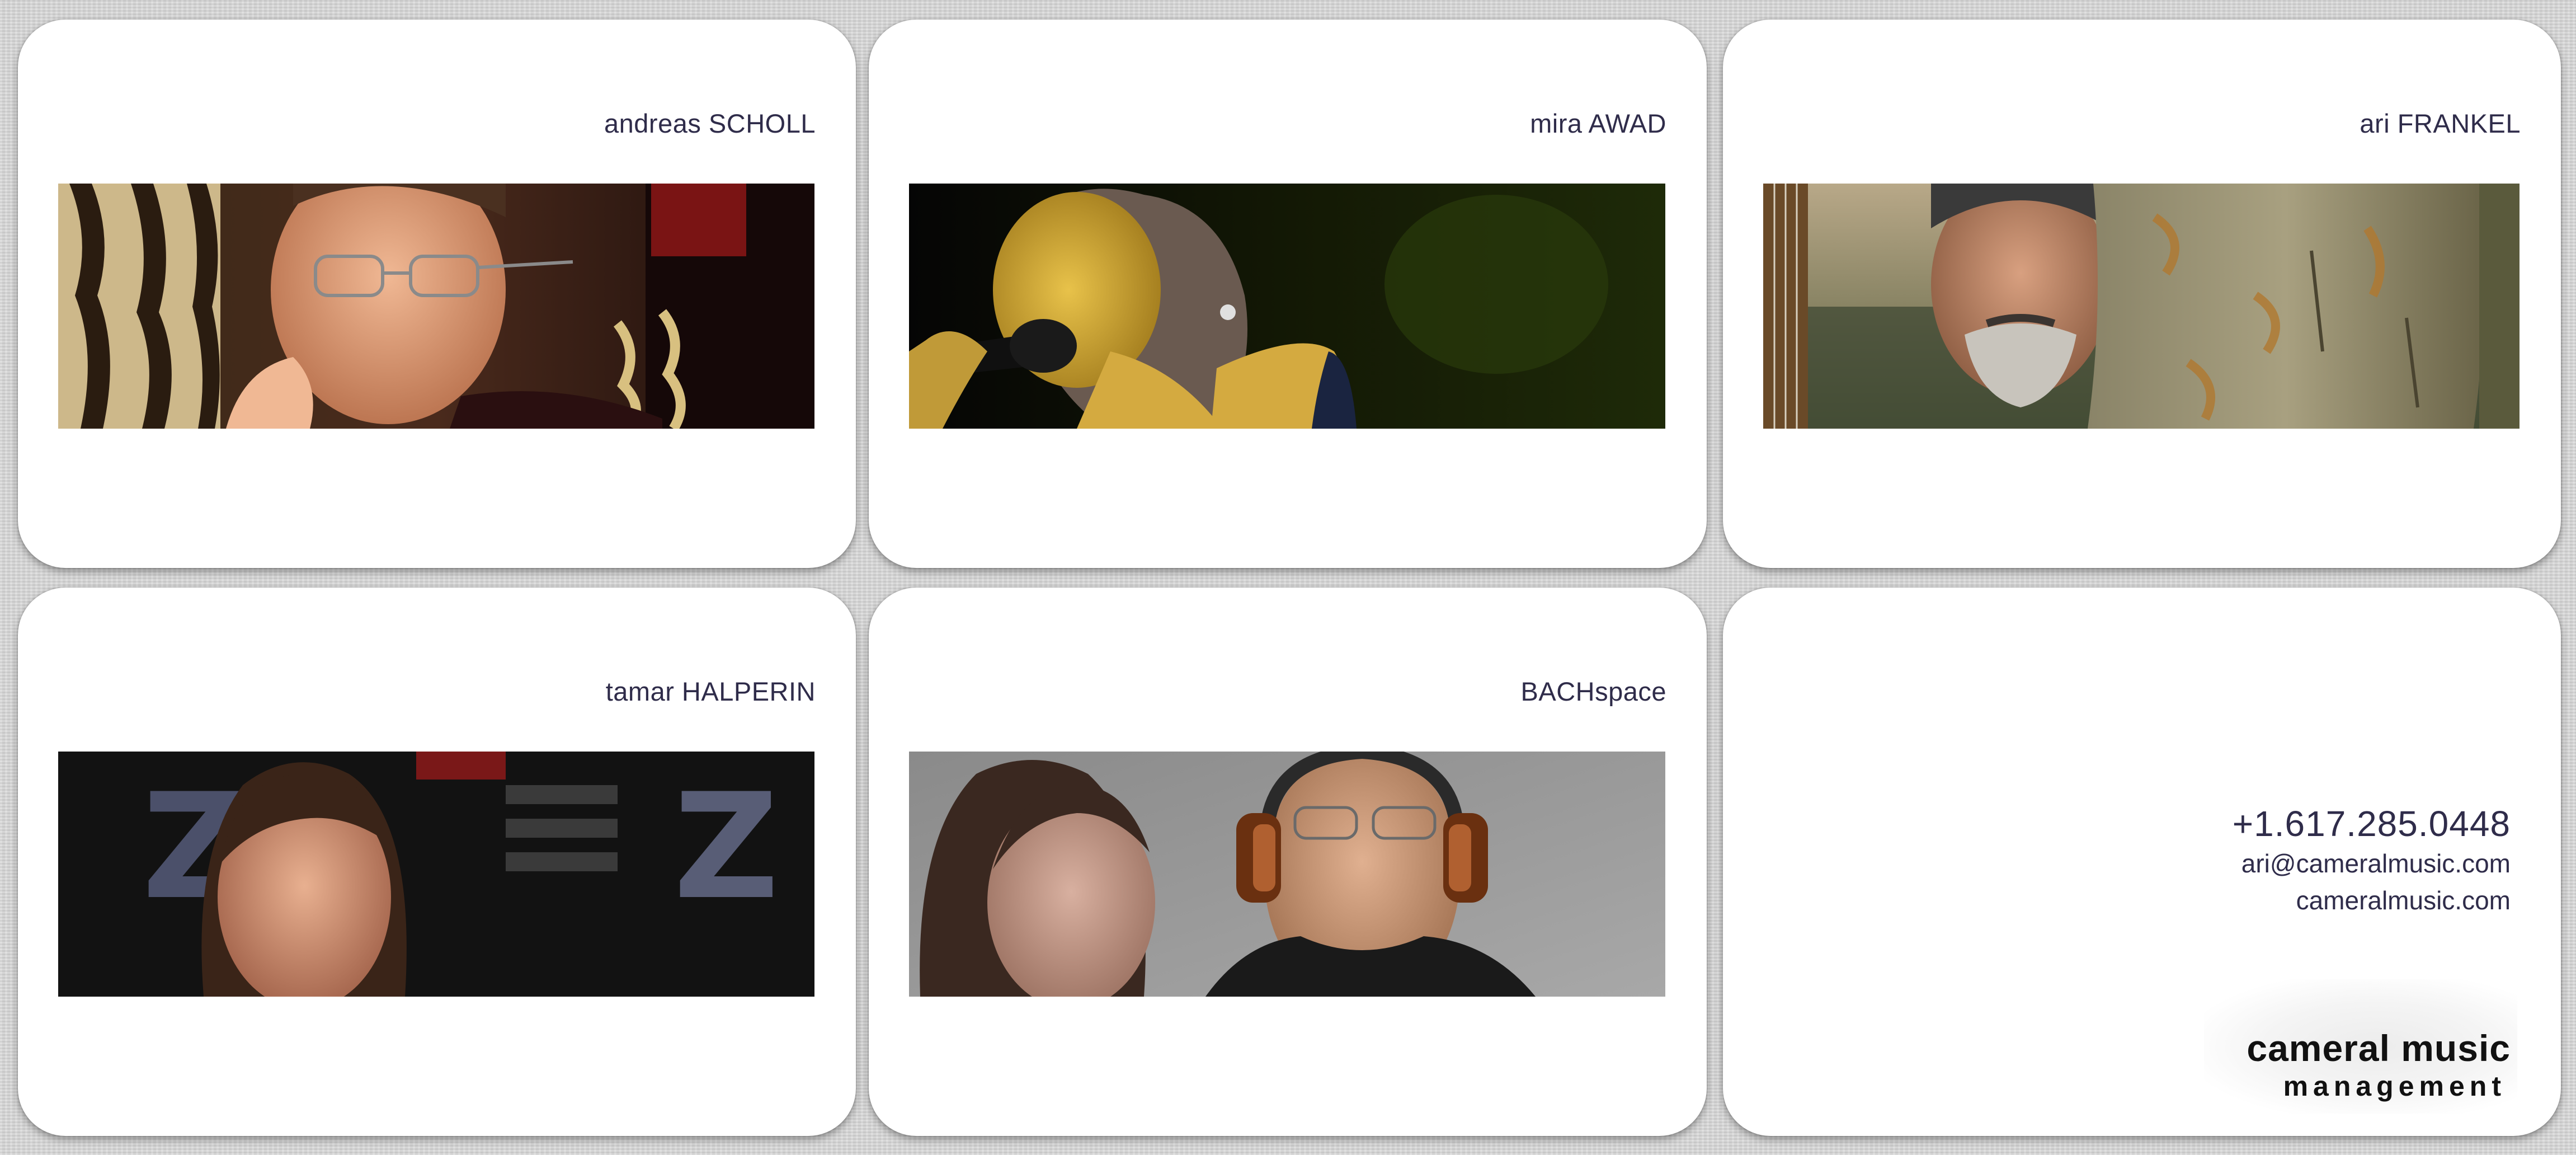 Image resolution: width=2576 pixels, height=1155 pixels. Describe the element at coordinates (2376, 863) in the screenshot. I see `email-link: ari@cameralmusic.com` at that location.